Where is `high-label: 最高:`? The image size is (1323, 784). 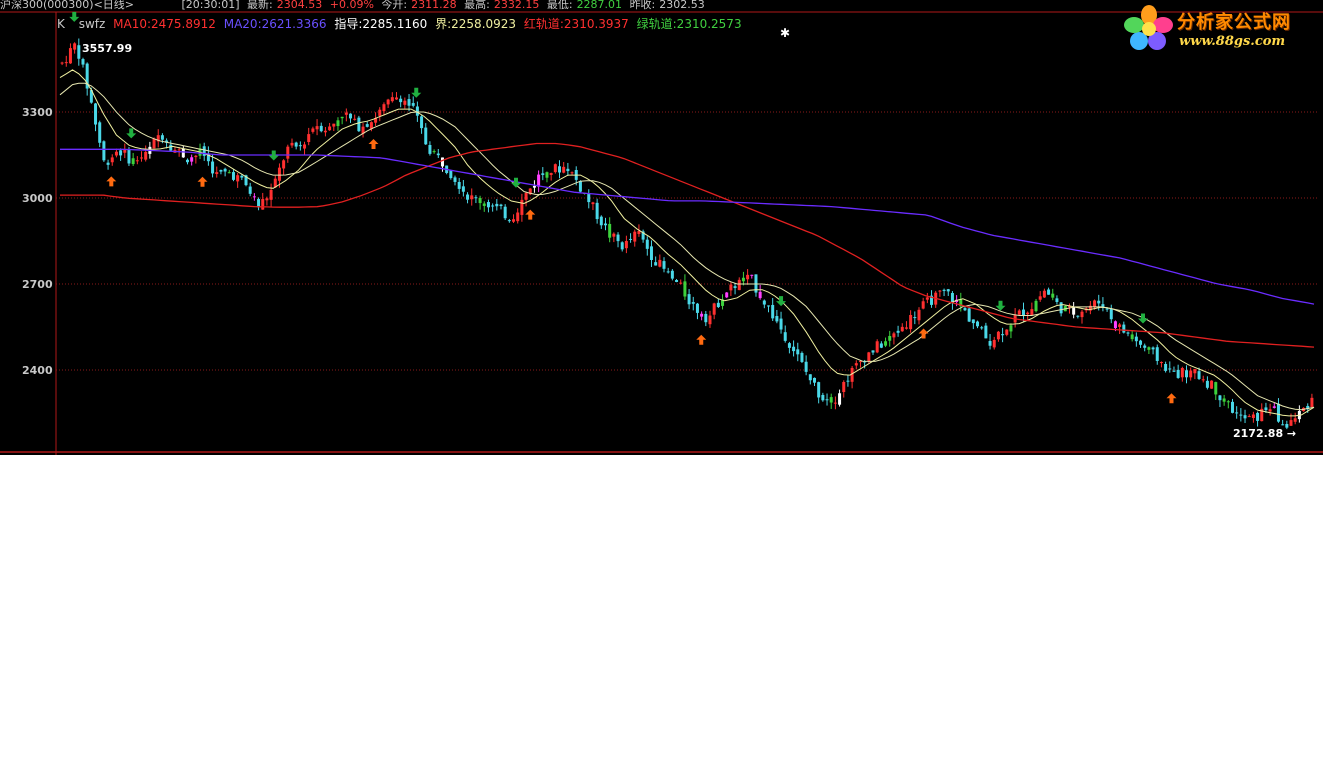 high-label: 最高: is located at coordinates (477, 5).